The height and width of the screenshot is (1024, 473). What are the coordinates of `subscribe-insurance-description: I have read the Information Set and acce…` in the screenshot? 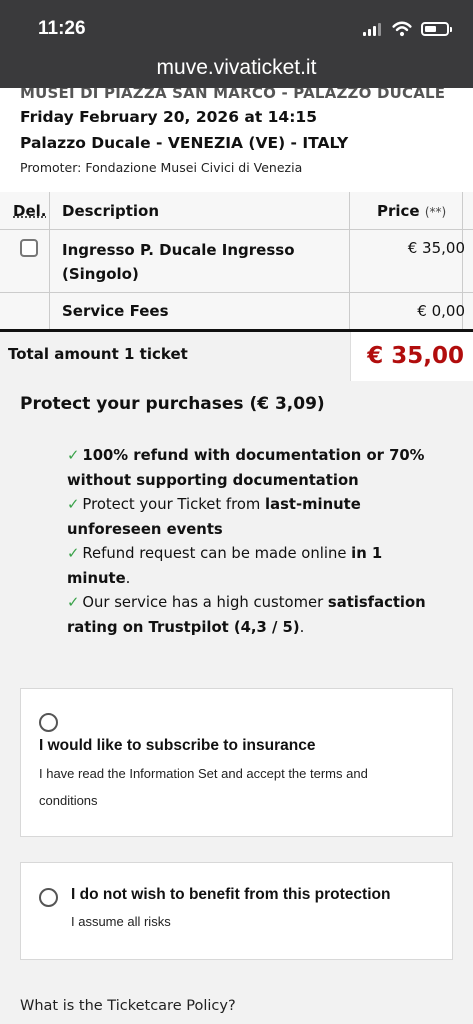 It's located at (203, 787).